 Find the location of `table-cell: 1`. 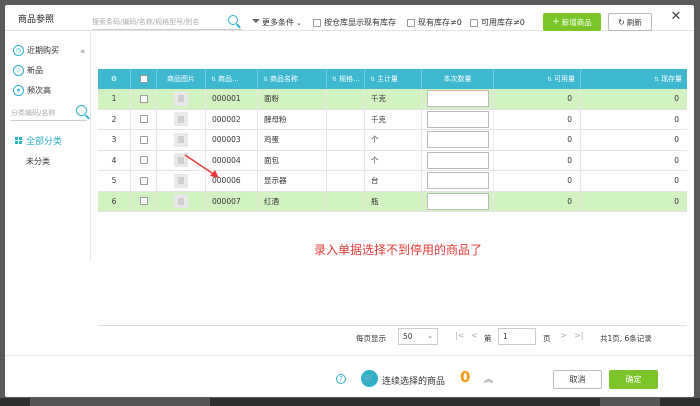

table-cell: 1 is located at coordinates (114, 99).